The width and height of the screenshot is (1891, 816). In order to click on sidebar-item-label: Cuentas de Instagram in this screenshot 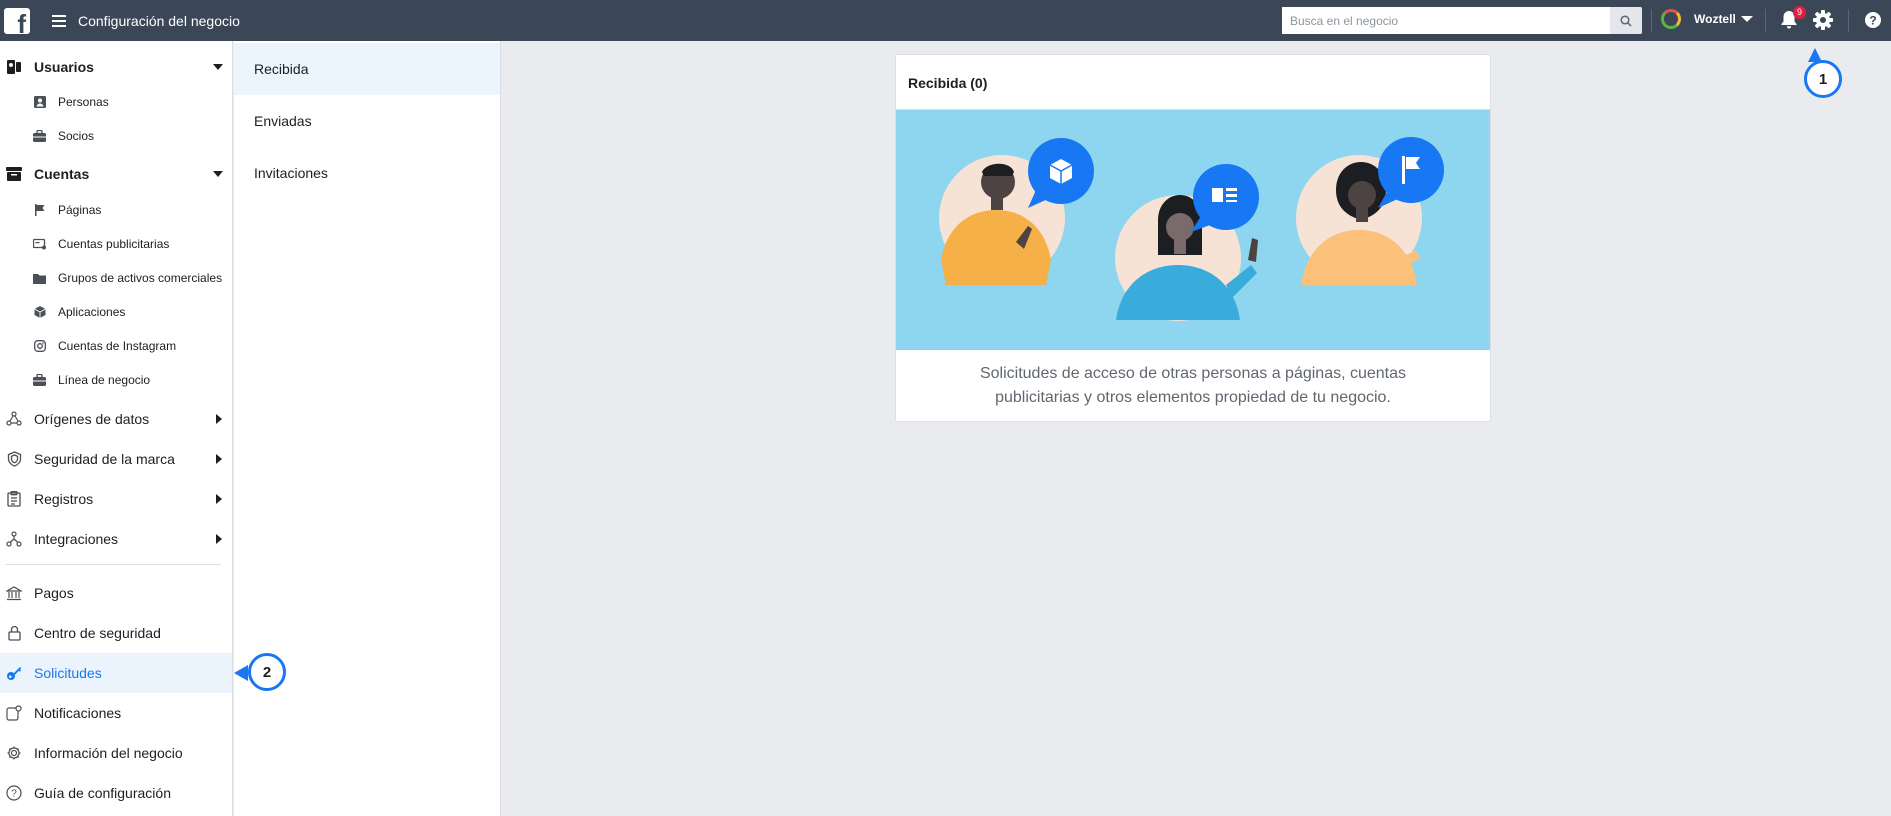, I will do `click(117, 346)`.